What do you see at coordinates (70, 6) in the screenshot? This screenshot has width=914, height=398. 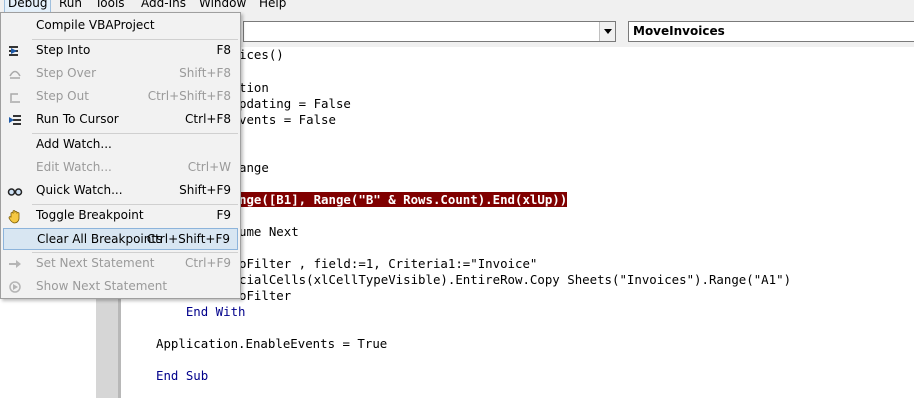 I see `menu-run: Run` at bounding box center [70, 6].